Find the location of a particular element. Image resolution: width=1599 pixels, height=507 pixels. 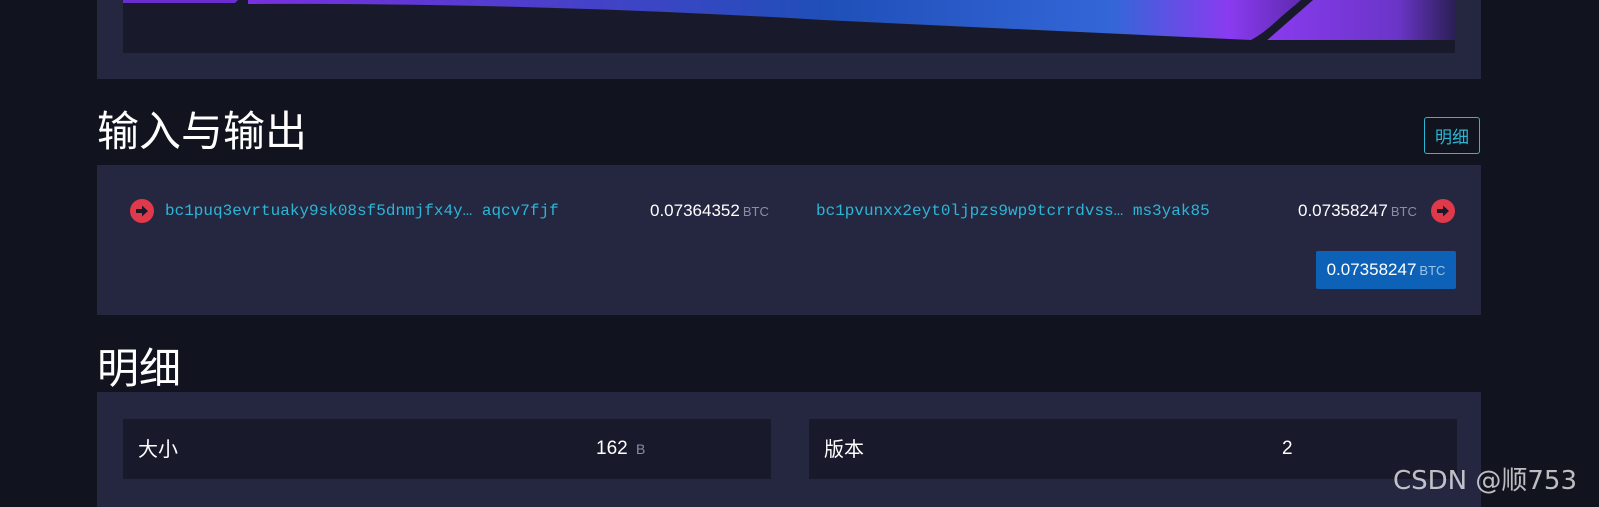

detail-value: 162 B is located at coordinates (620, 449).